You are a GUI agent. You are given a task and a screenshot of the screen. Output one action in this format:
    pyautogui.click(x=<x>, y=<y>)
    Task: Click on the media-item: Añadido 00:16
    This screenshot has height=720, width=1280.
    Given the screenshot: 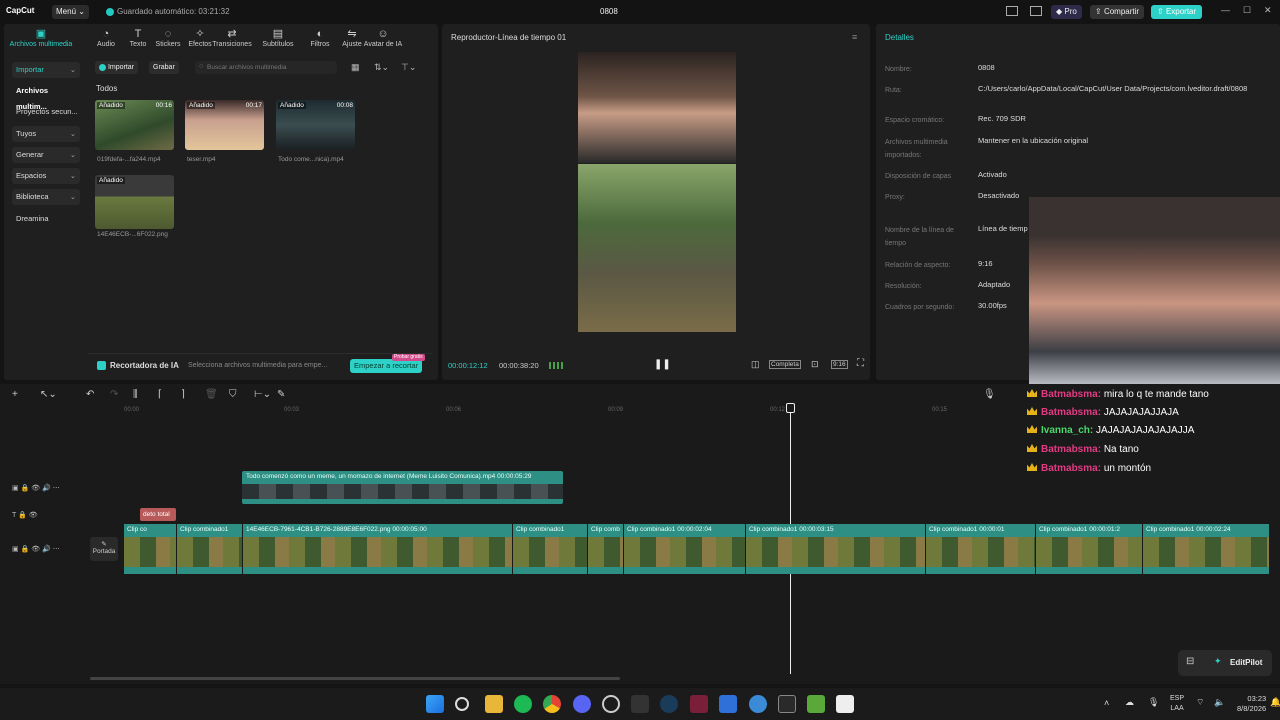 What is the action you would take?
    pyautogui.click(x=134, y=125)
    